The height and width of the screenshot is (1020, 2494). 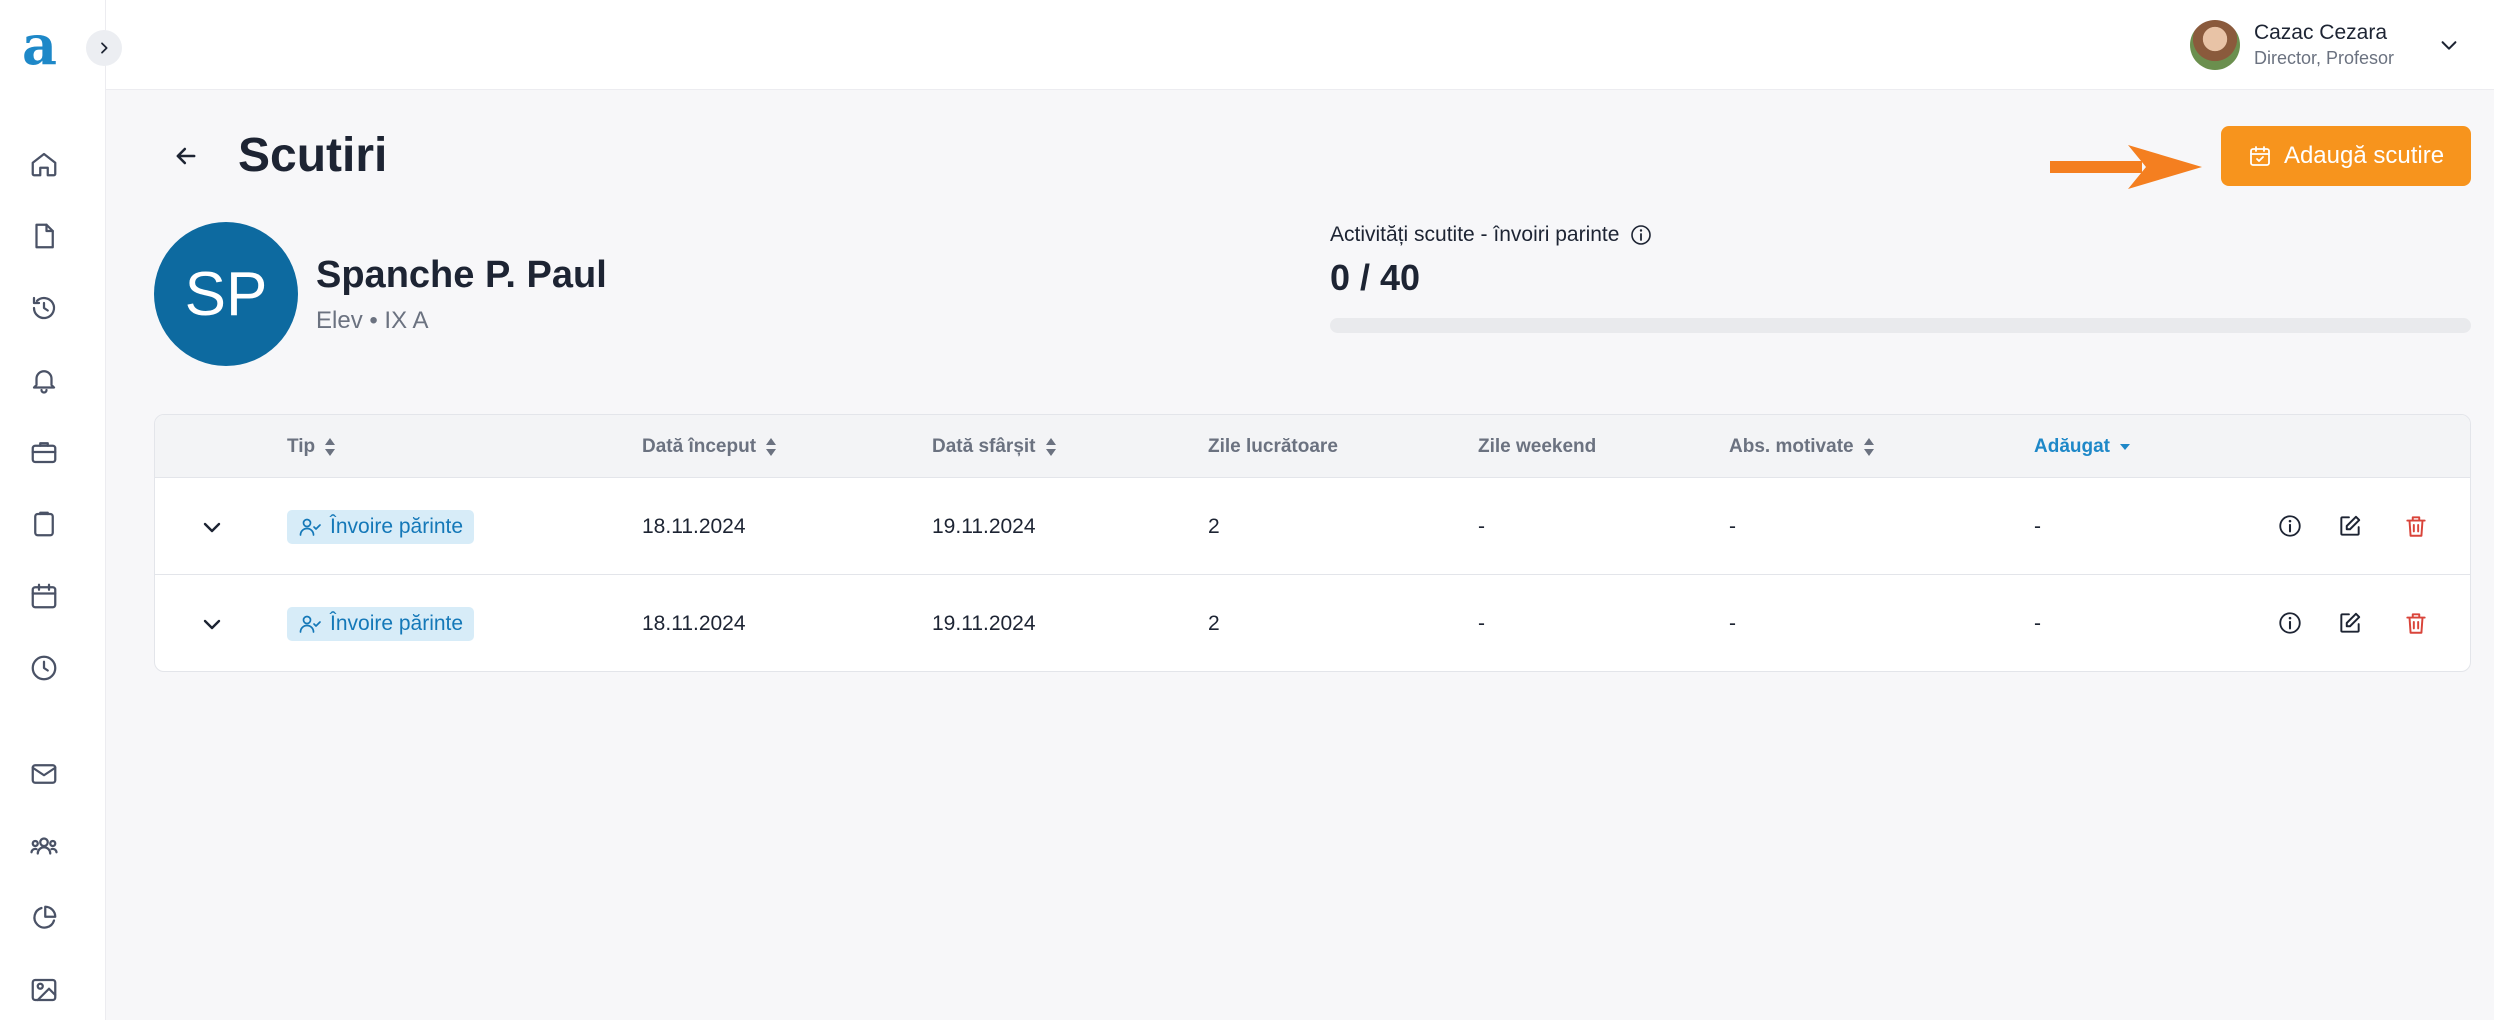 What do you see at coordinates (2324, 45) in the screenshot?
I see `user-menu: Cazac Cezara Director, Profesor` at bounding box center [2324, 45].